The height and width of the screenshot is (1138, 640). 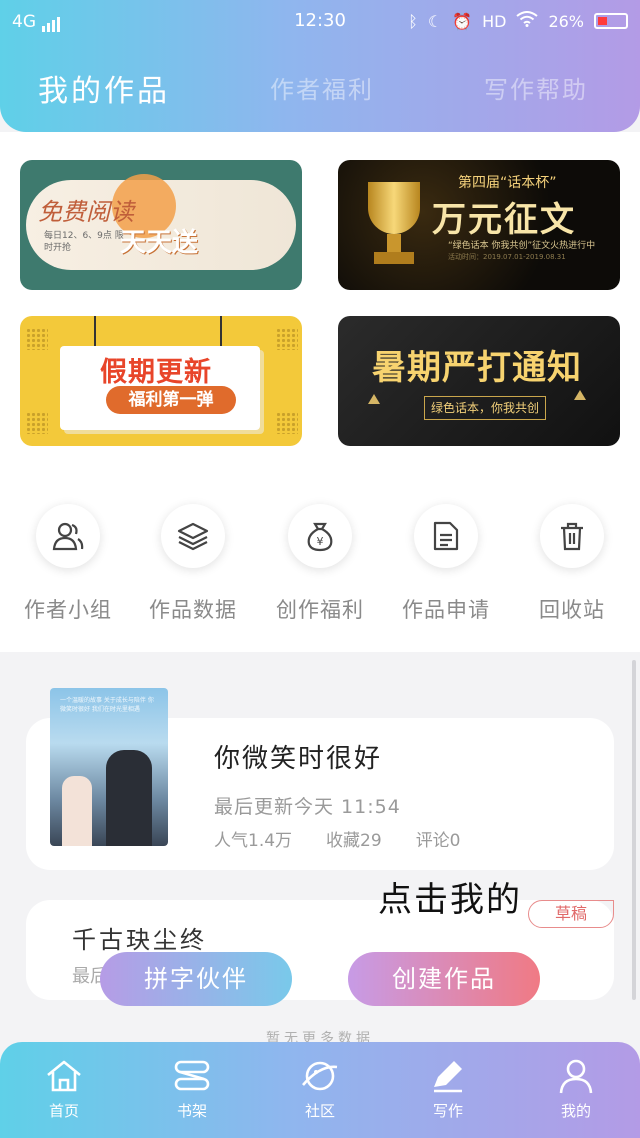 I want to click on func-work-application: 作品申请, so click(x=446, y=564).